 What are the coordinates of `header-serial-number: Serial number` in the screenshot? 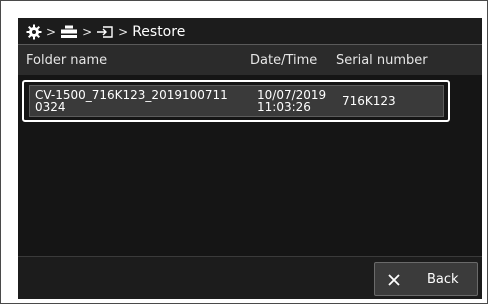 It's located at (382, 60).